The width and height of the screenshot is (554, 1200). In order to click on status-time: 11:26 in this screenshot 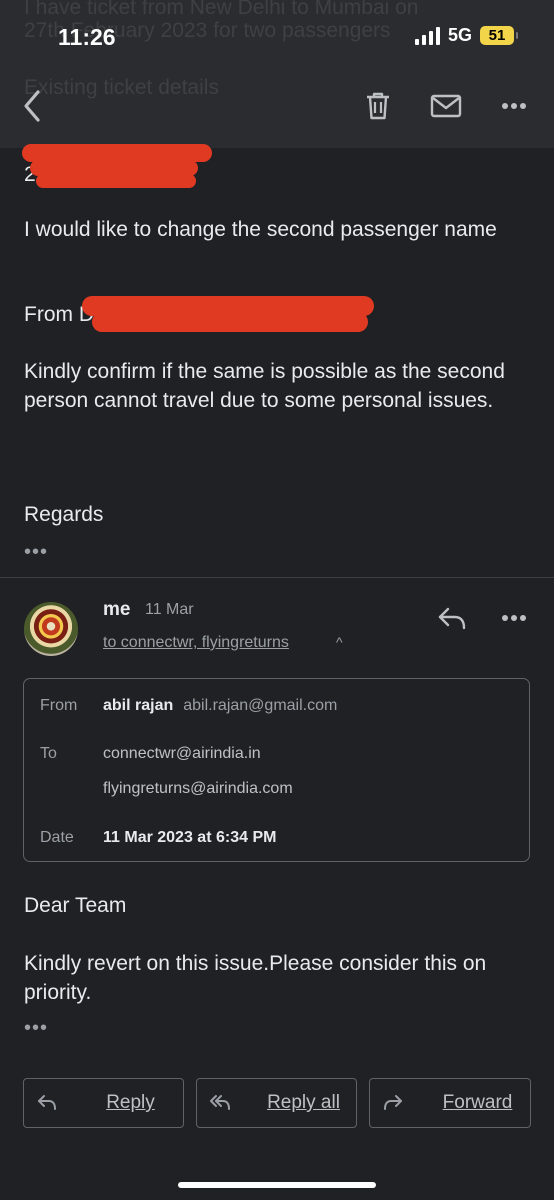, I will do `click(87, 37)`.